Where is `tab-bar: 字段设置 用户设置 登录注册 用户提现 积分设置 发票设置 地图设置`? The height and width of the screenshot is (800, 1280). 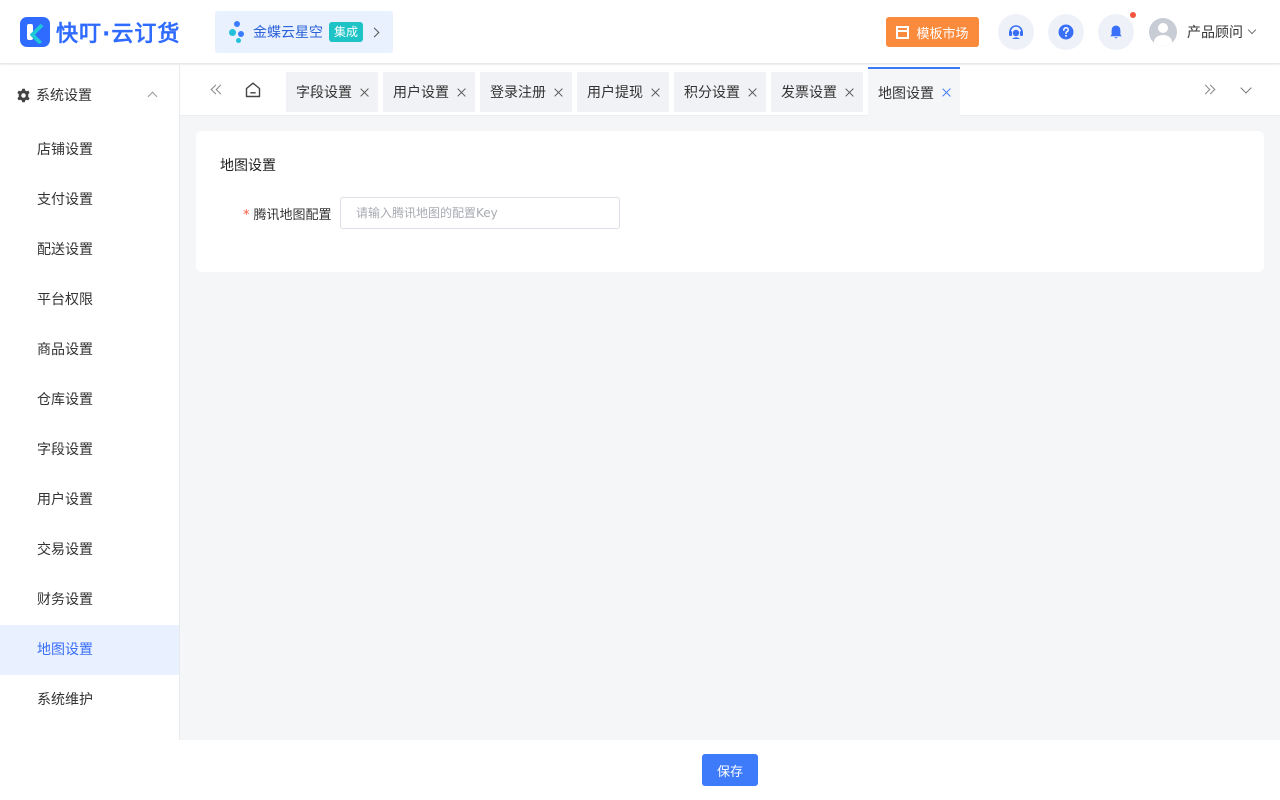
tab-bar: 字段设置 用户设置 登录注册 用户提现 积分设置 发票设置 地图设置 is located at coordinates (730, 90).